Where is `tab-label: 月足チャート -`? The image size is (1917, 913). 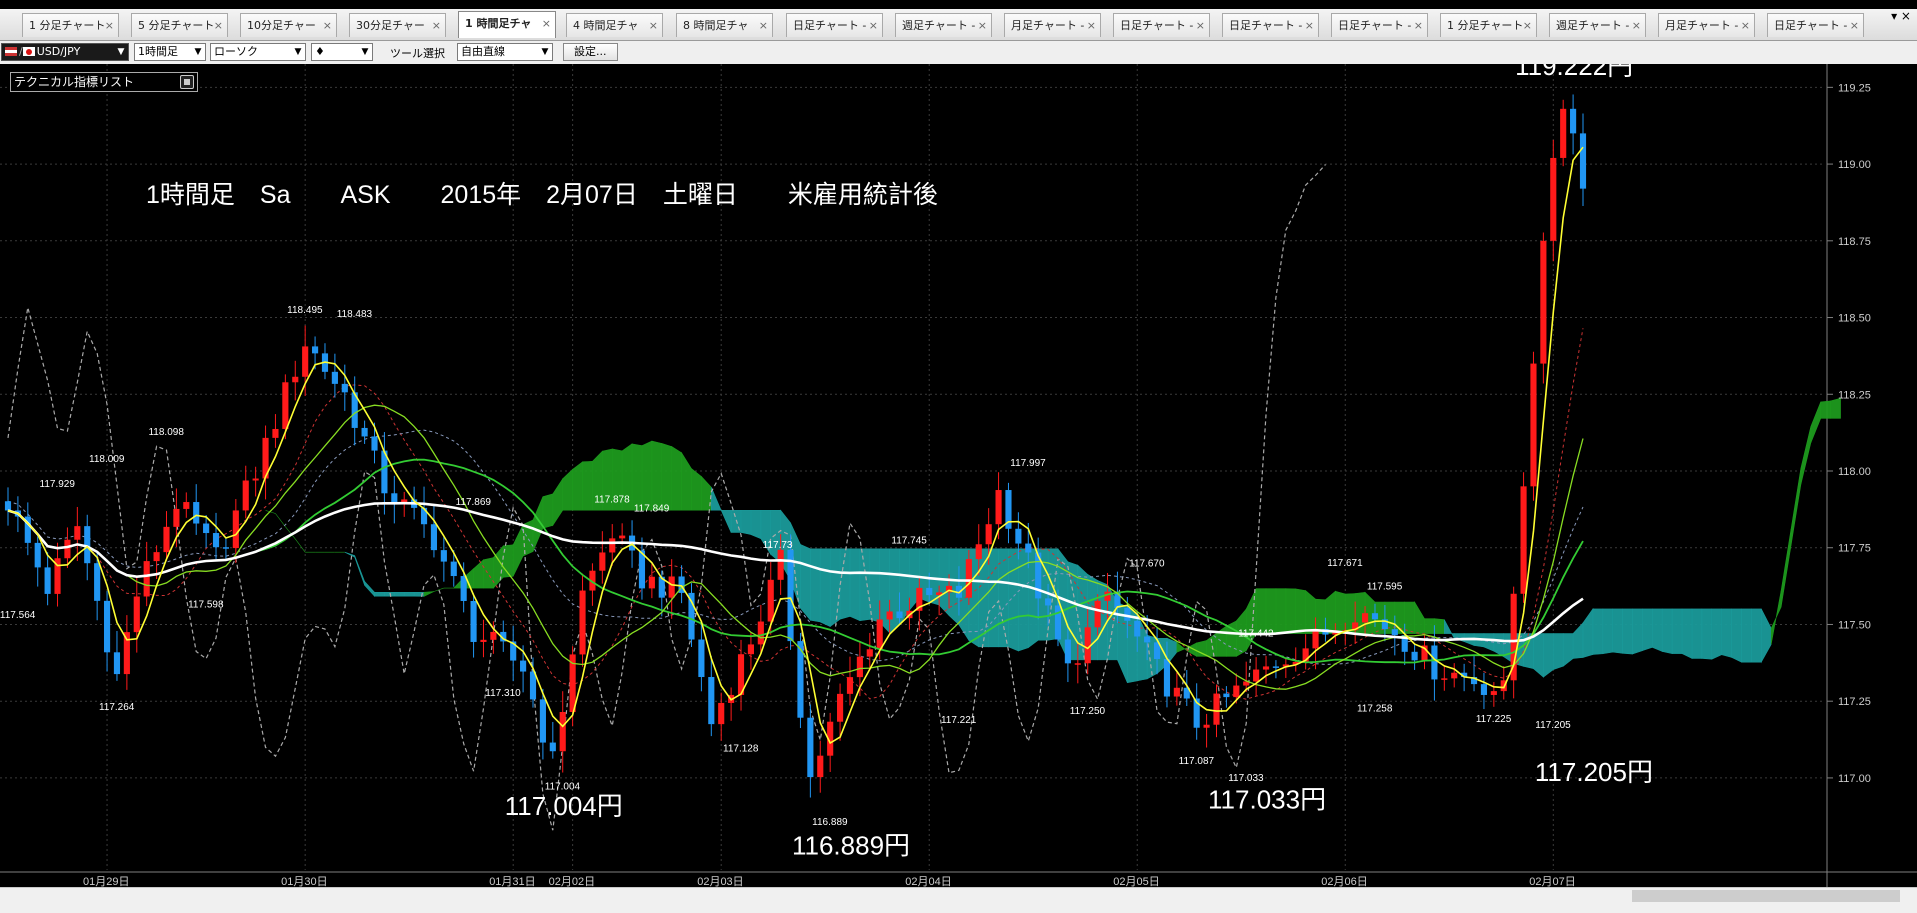
tab-label: 月足チャート - is located at coordinates (1048, 25).